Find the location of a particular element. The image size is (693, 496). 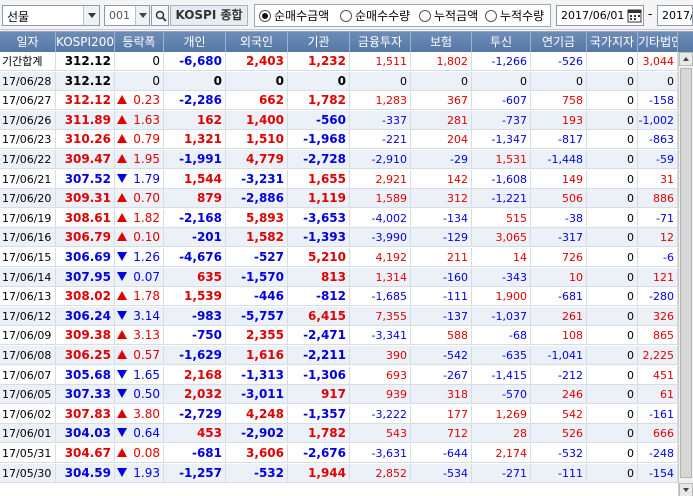

change-value: 0.64 is located at coordinates (146, 433).